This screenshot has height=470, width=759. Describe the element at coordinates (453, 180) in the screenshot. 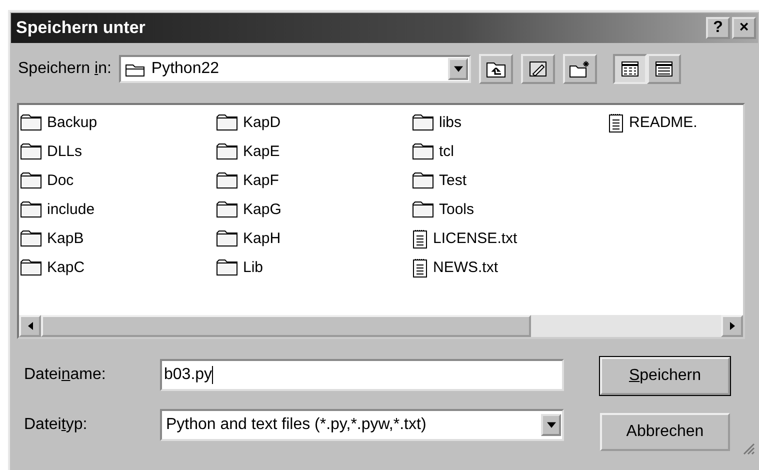

I see `file-name: Test` at that location.